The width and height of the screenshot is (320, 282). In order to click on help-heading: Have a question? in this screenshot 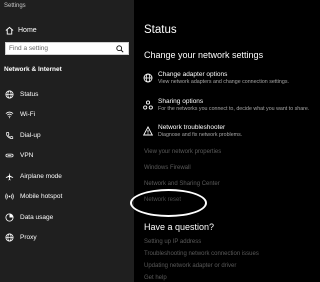, I will do `click(179, 227)`.